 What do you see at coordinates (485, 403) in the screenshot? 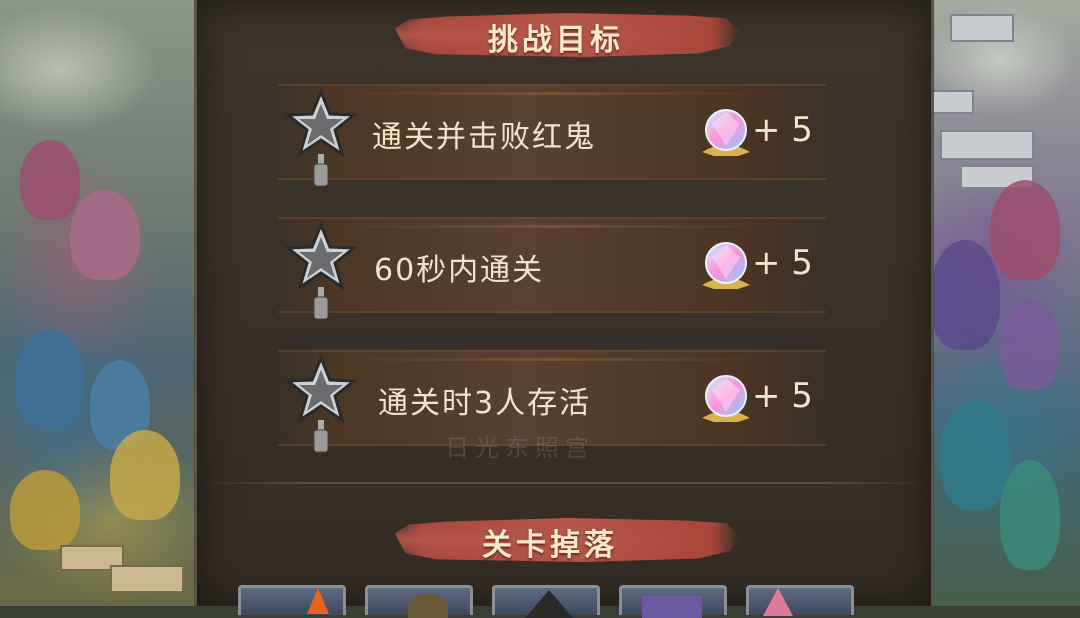
I see `objective-text: 通关时3人存活` at bounding box center [485, 403].